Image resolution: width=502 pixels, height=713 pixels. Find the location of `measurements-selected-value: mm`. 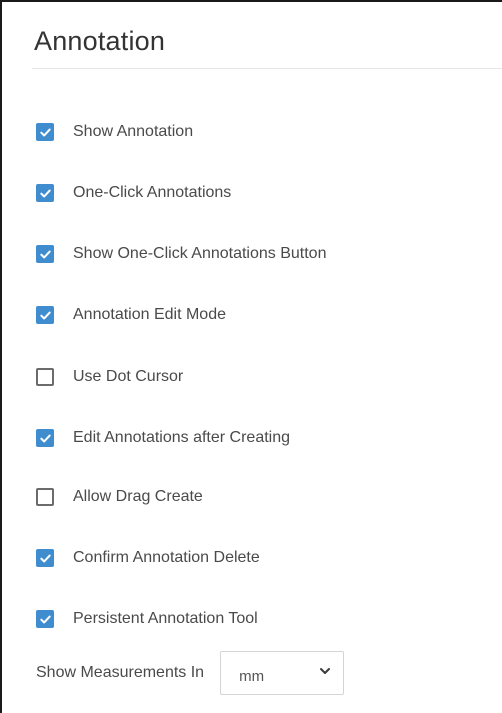

measurements-selected-value: mm is located at coordinates (252, 676).